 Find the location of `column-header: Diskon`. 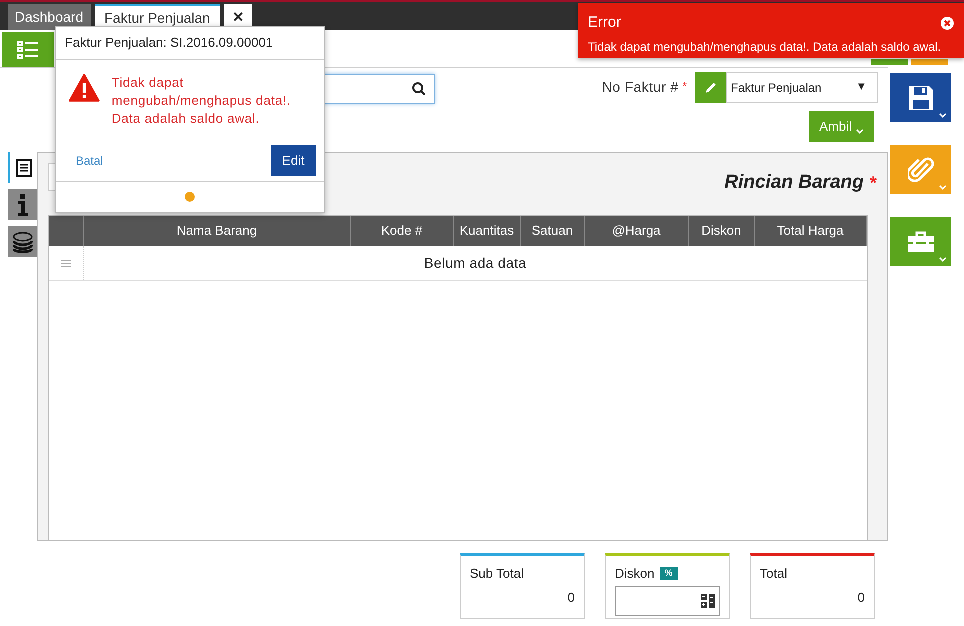

column-header: Diskon is located at coordinates (722, 231).